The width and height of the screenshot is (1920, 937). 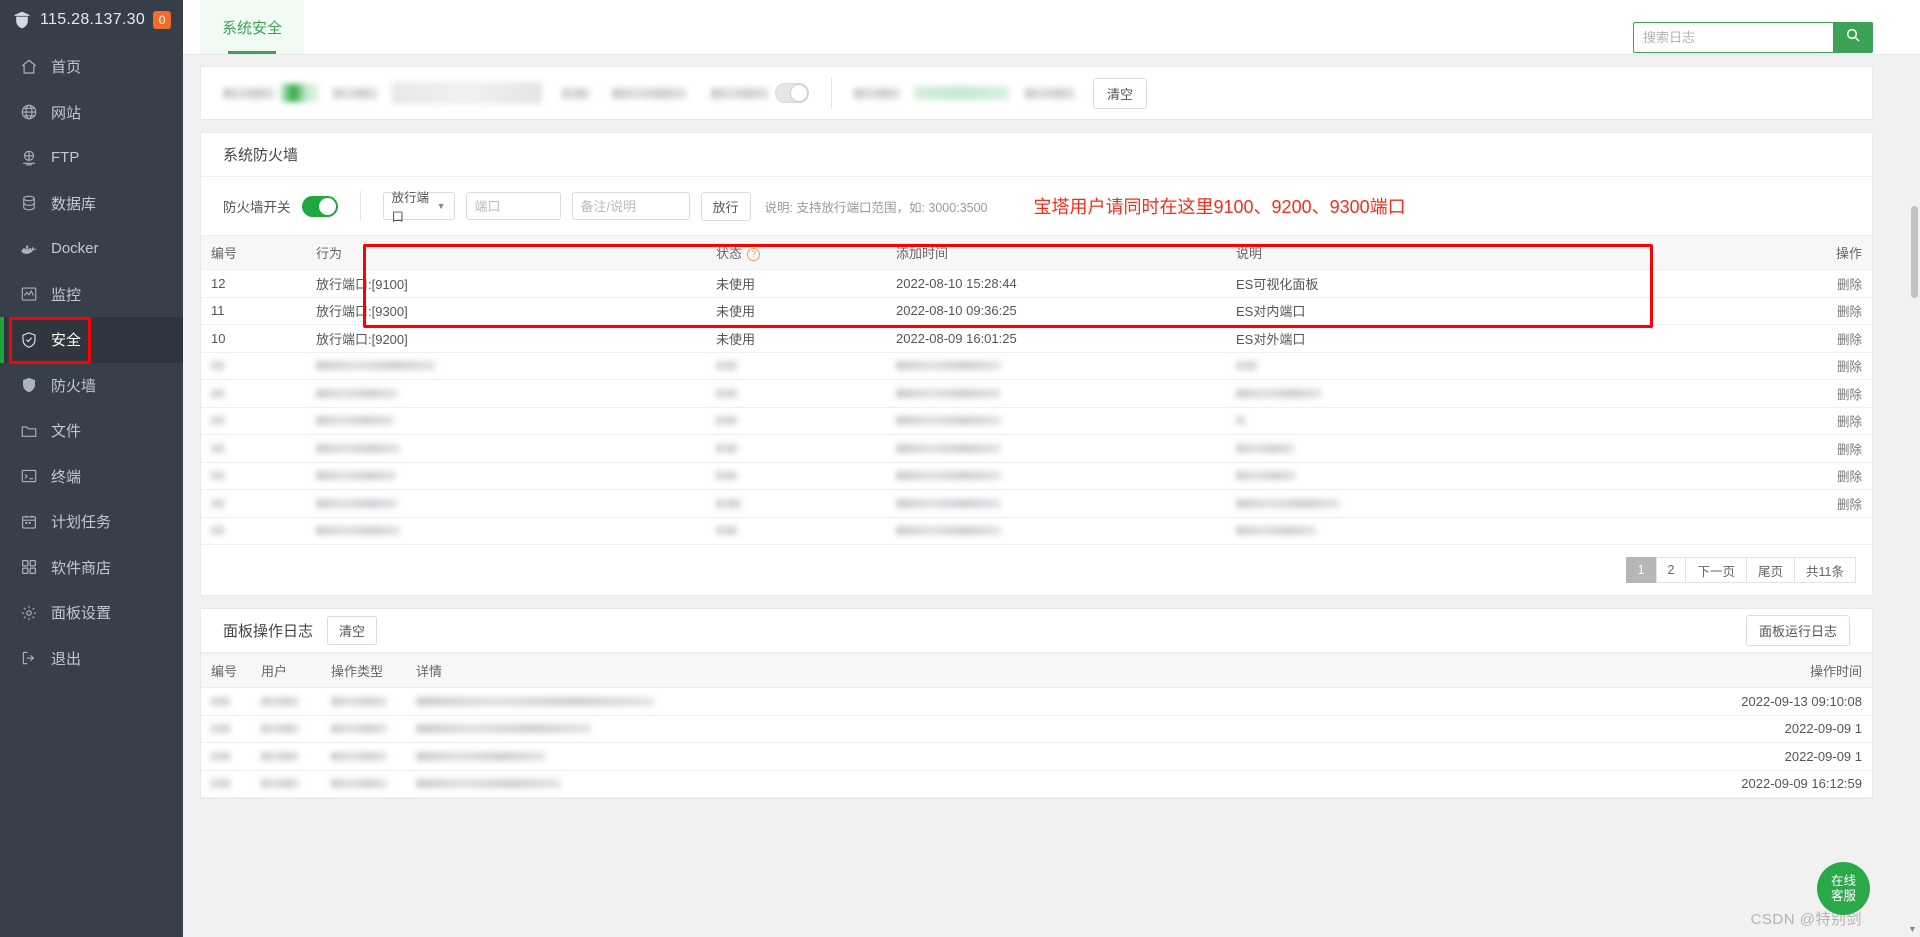 I want to click on list-item: 2022-09-09 16:12:59, so click(x=1036, y=784).